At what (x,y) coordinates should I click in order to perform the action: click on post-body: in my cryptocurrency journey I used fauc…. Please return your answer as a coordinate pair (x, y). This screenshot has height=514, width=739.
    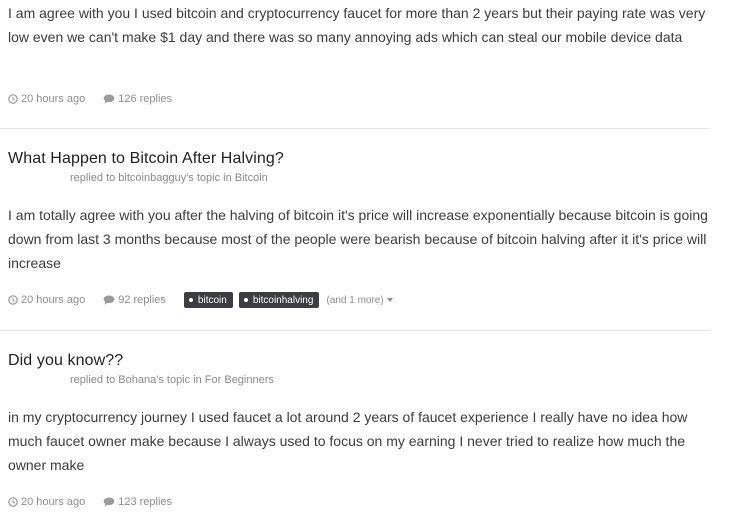
    Looking at the image, I should click on (348, 441).